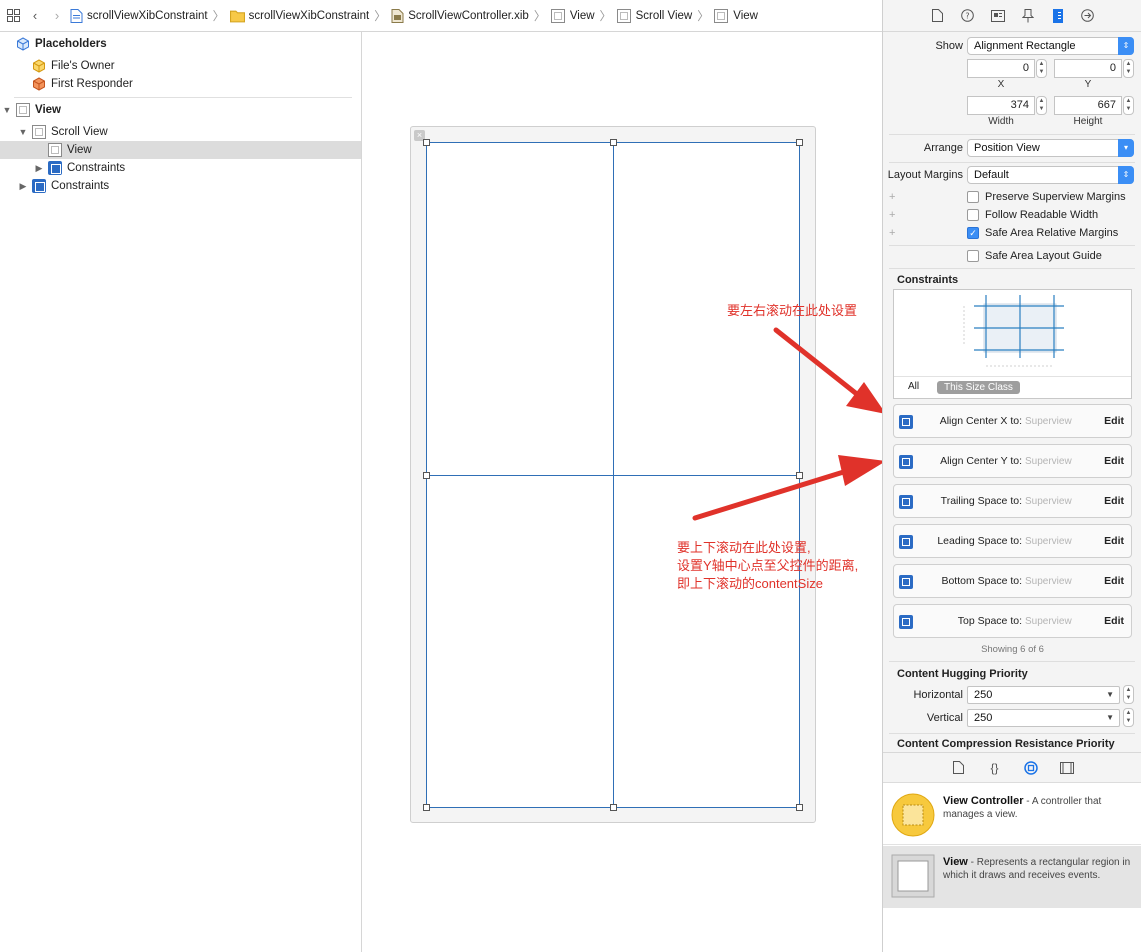 This screenshot has width=1141, height=952. I want to click on resize-handle-bottom, so click(613, 807).